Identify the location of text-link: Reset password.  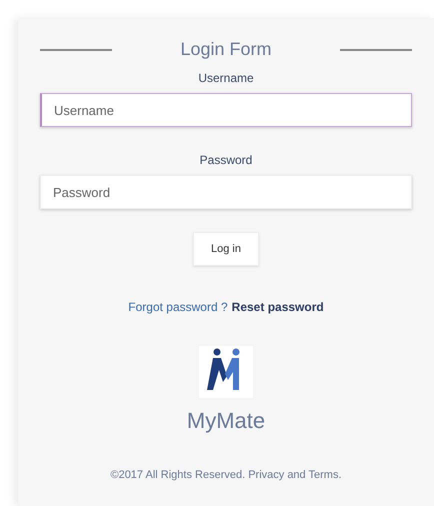
(278, 307).